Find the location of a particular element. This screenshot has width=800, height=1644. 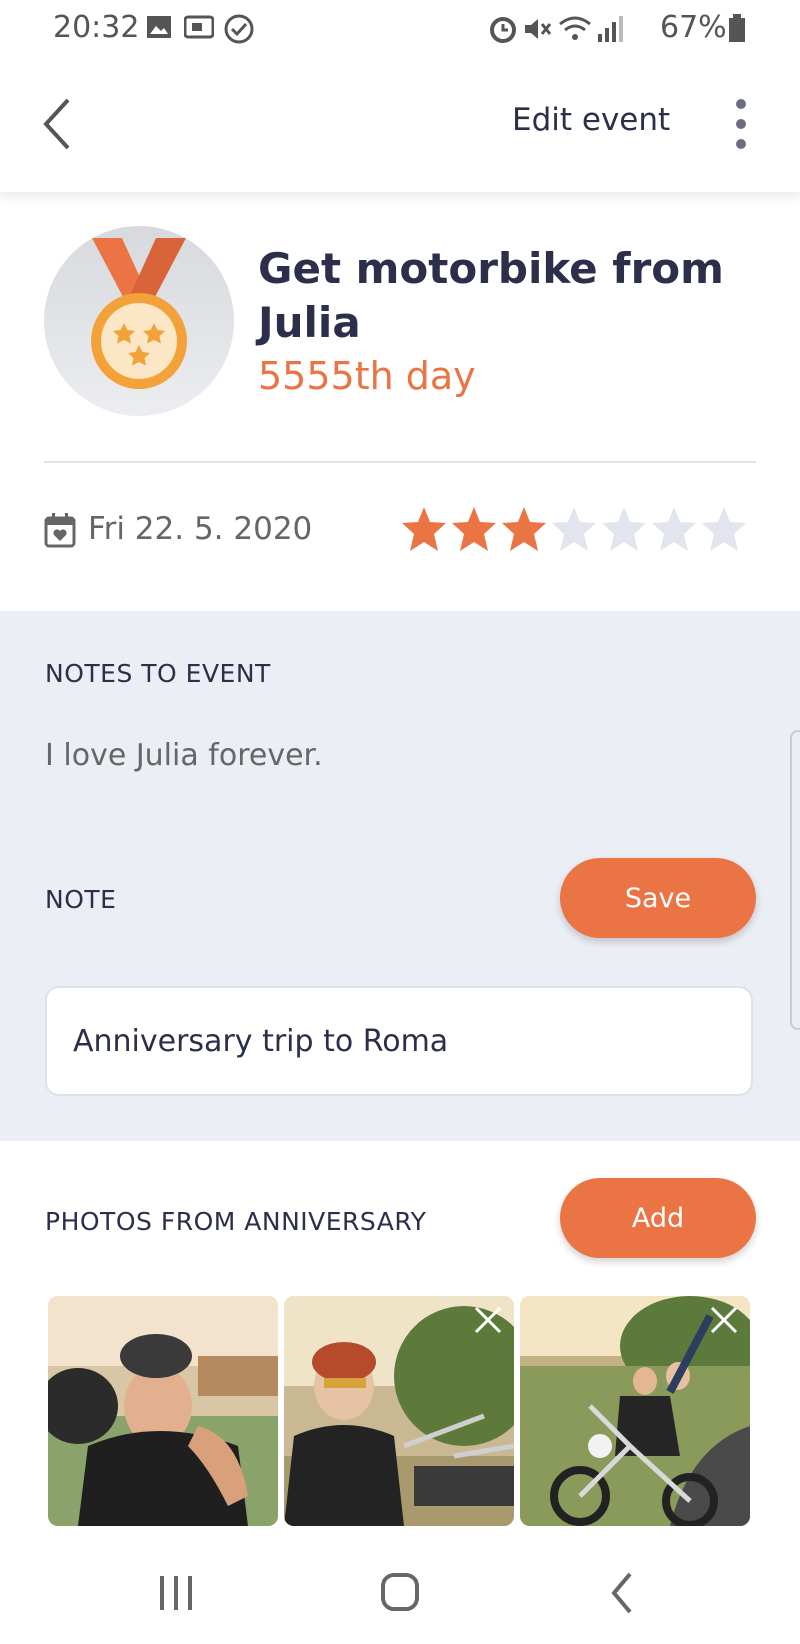

battery-percent: 67% is located at coordinates (693, 27).